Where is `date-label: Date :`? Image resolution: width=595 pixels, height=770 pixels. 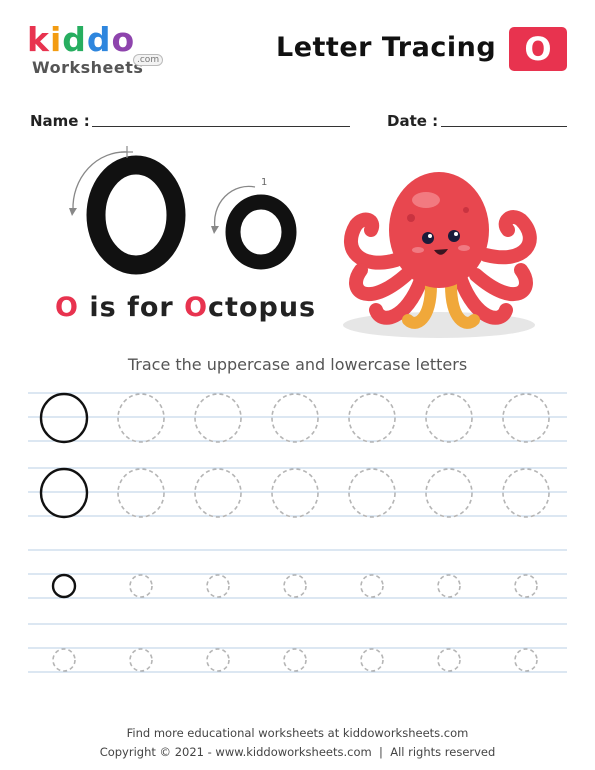 date-label: Date : is located at coordinates (413, 121).